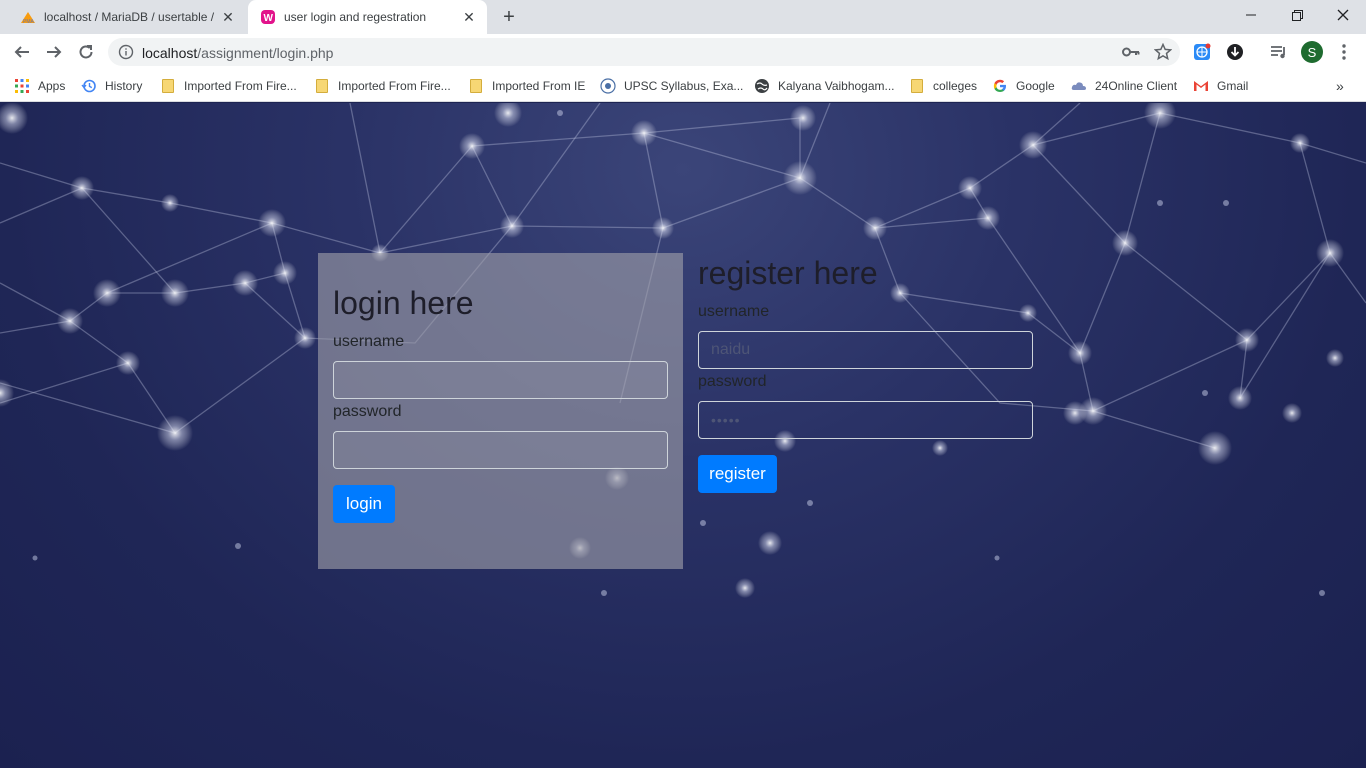  I want to click on tab-login: W user login and regestration ✕, so click(367, 17).